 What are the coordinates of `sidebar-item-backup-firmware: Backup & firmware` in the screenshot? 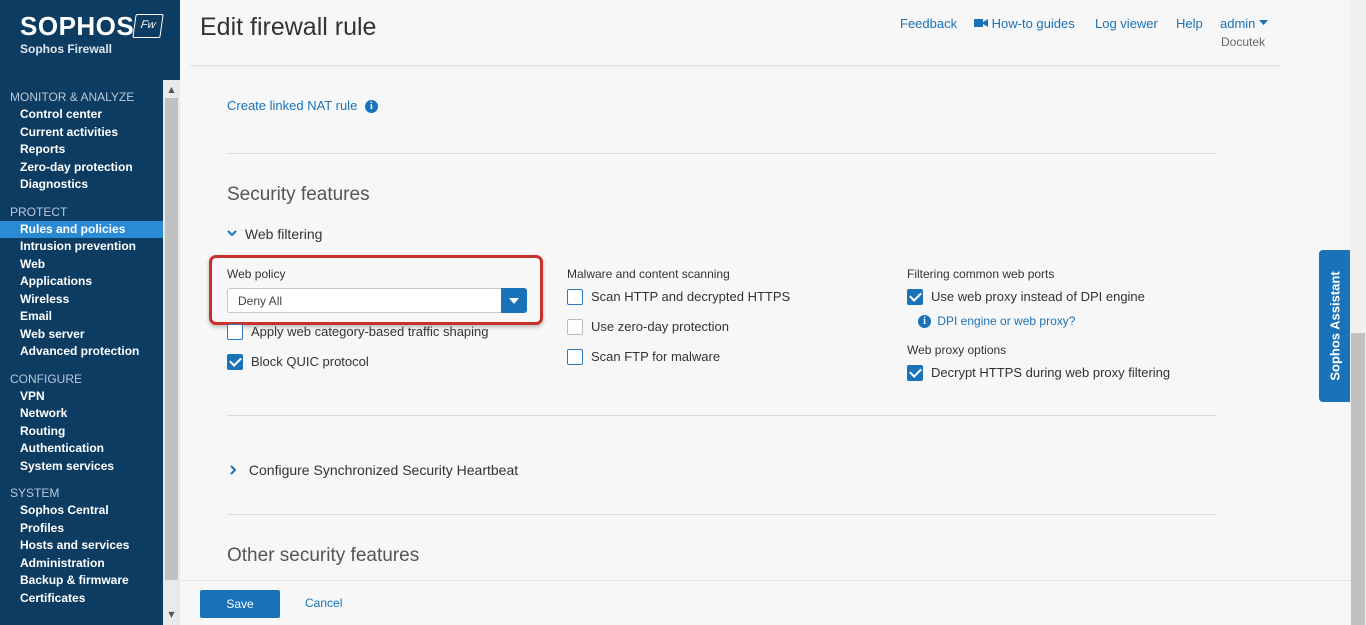 It's located at (81, 581).